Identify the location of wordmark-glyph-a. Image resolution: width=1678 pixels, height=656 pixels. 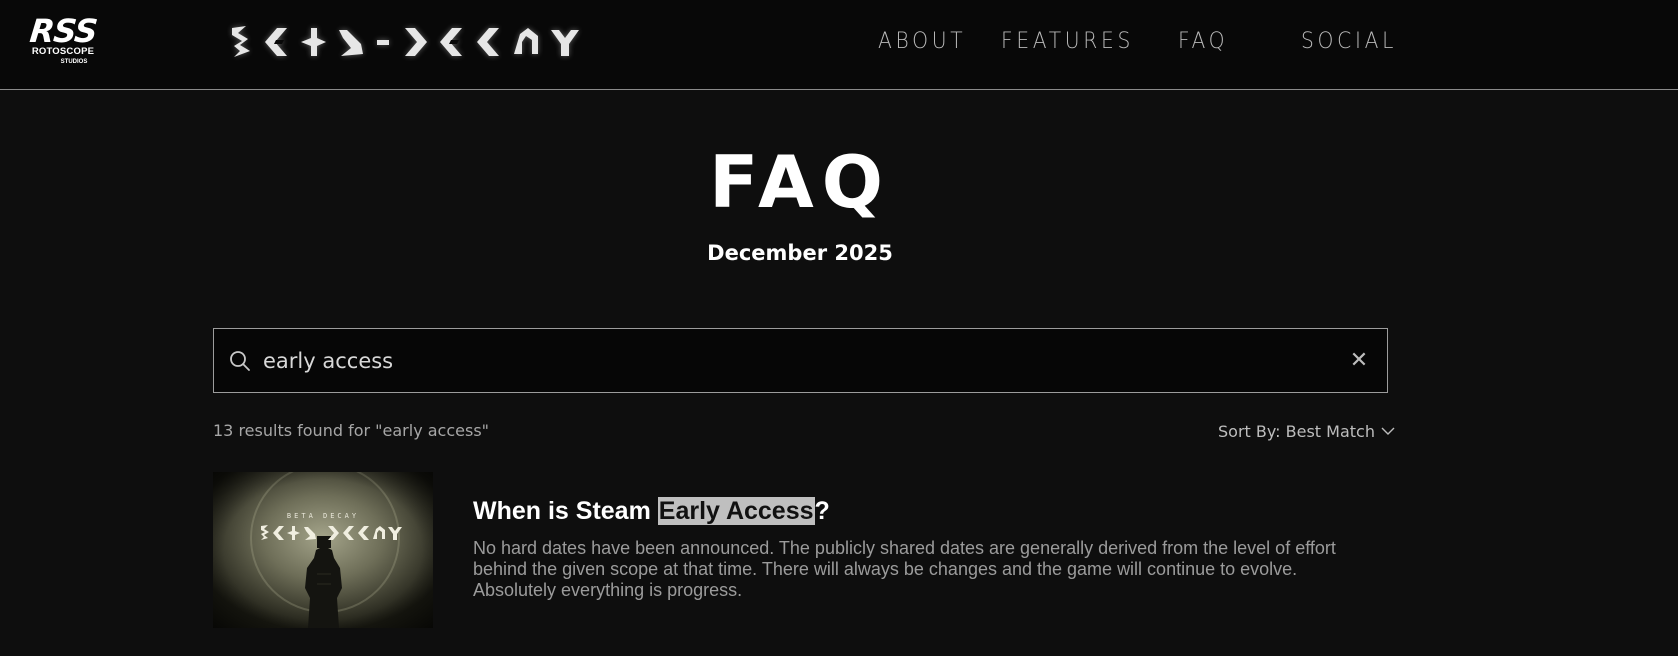
(351, 43).